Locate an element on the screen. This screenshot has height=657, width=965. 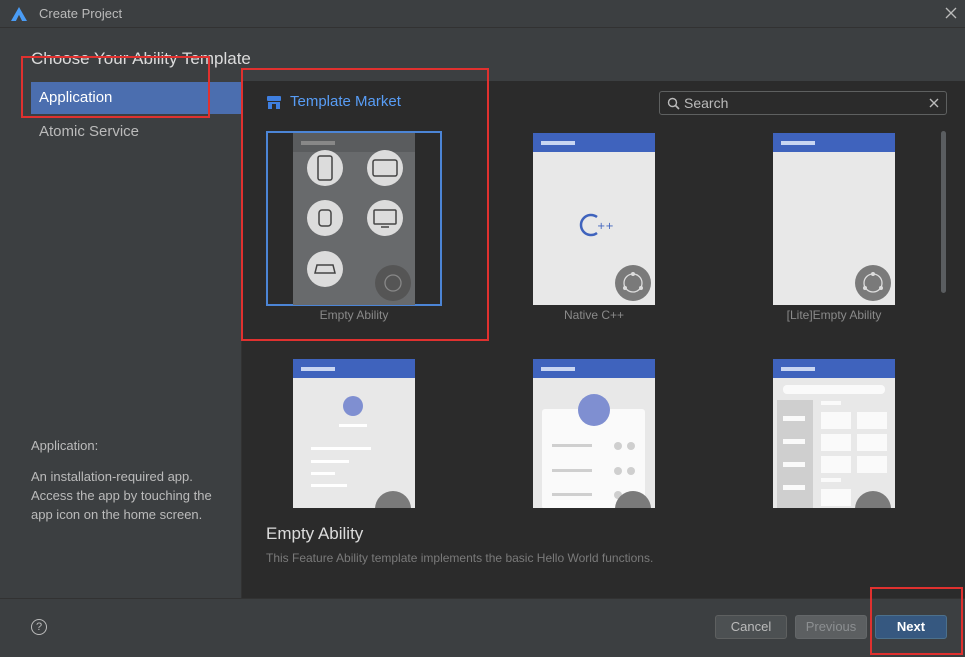
cancel-button: Cancel is located at coordinates (751, 627).